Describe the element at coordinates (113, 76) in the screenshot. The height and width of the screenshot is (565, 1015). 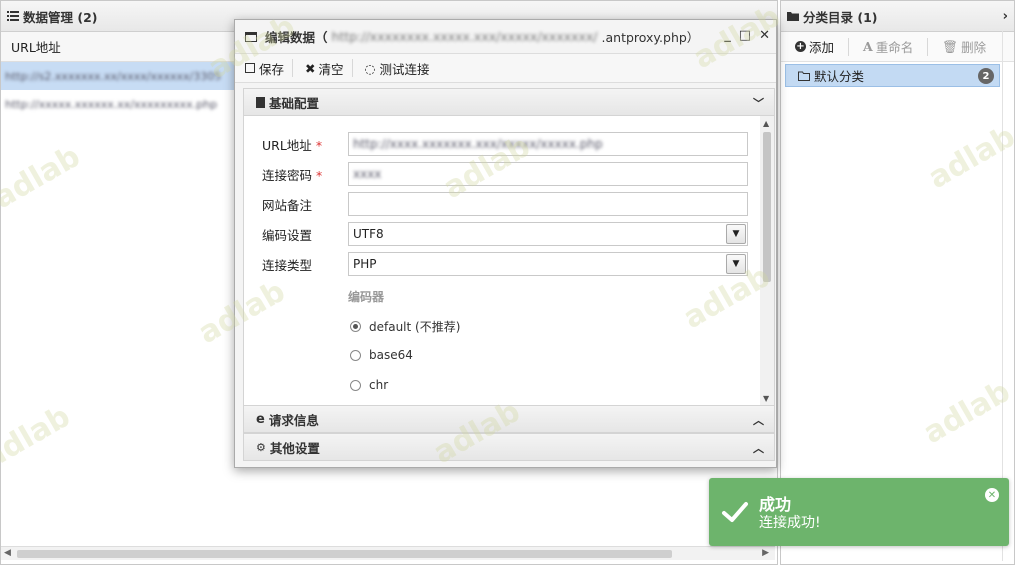
I see `row-url: http://s2.xxxxxxx.xx/xxxx/xxxxxx/3305` at that location.